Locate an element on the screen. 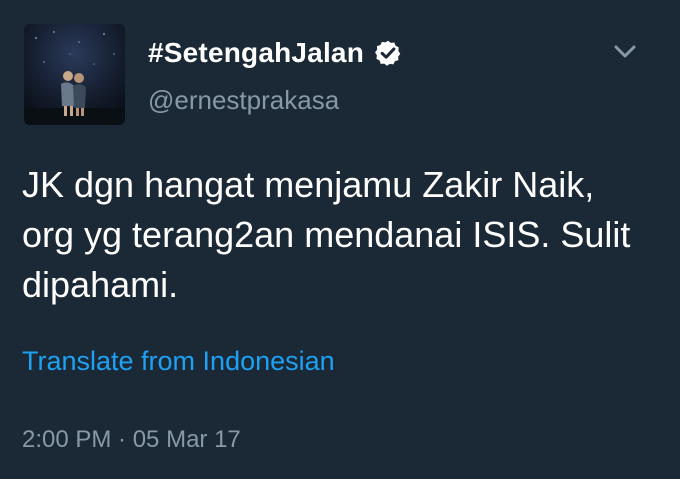  author-handle: @ernestprakasa is located at coordinates (243, 100).